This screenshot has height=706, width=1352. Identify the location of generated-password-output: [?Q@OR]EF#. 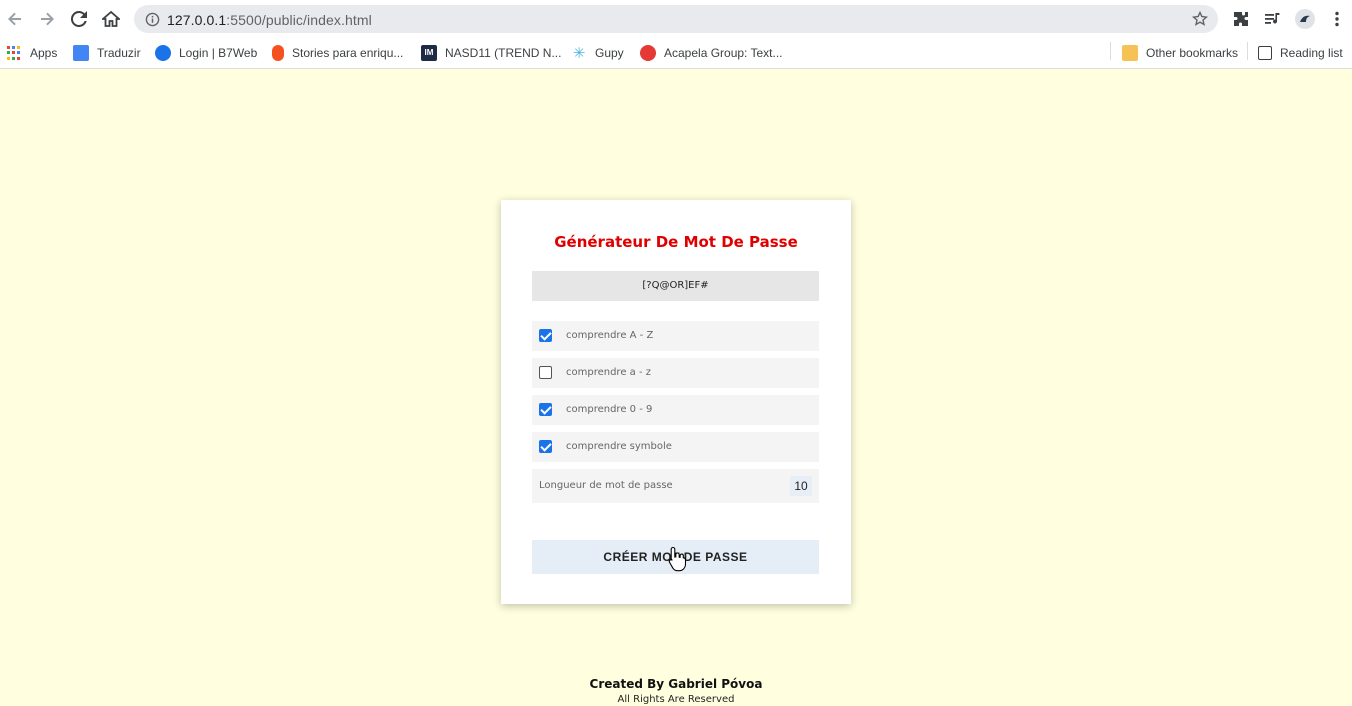
(675, 286).